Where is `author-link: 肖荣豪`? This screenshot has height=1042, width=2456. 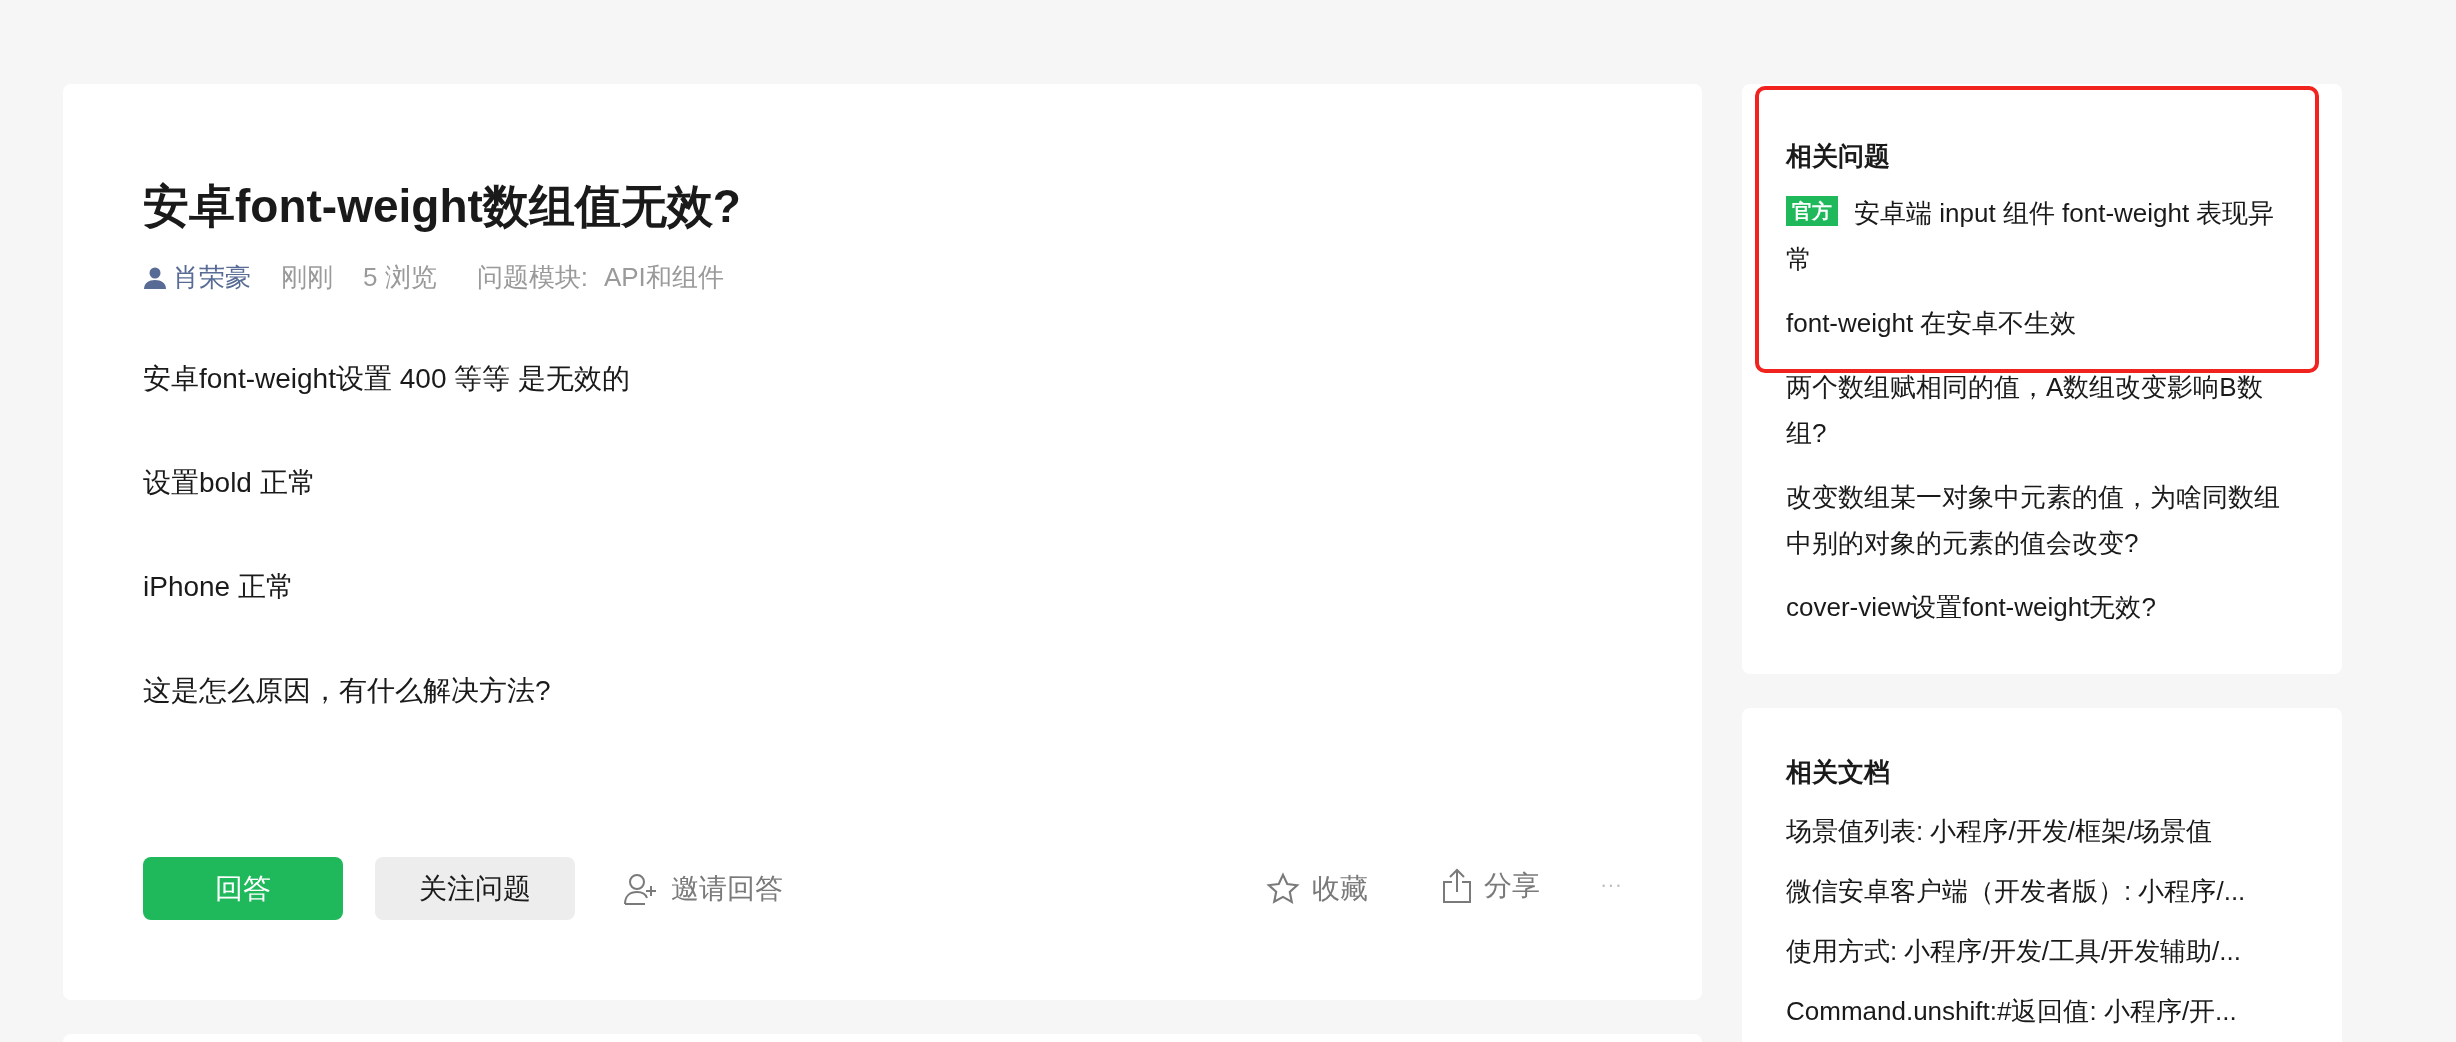
author-link: 肖荣豪 is located at coordinates (197, 277).